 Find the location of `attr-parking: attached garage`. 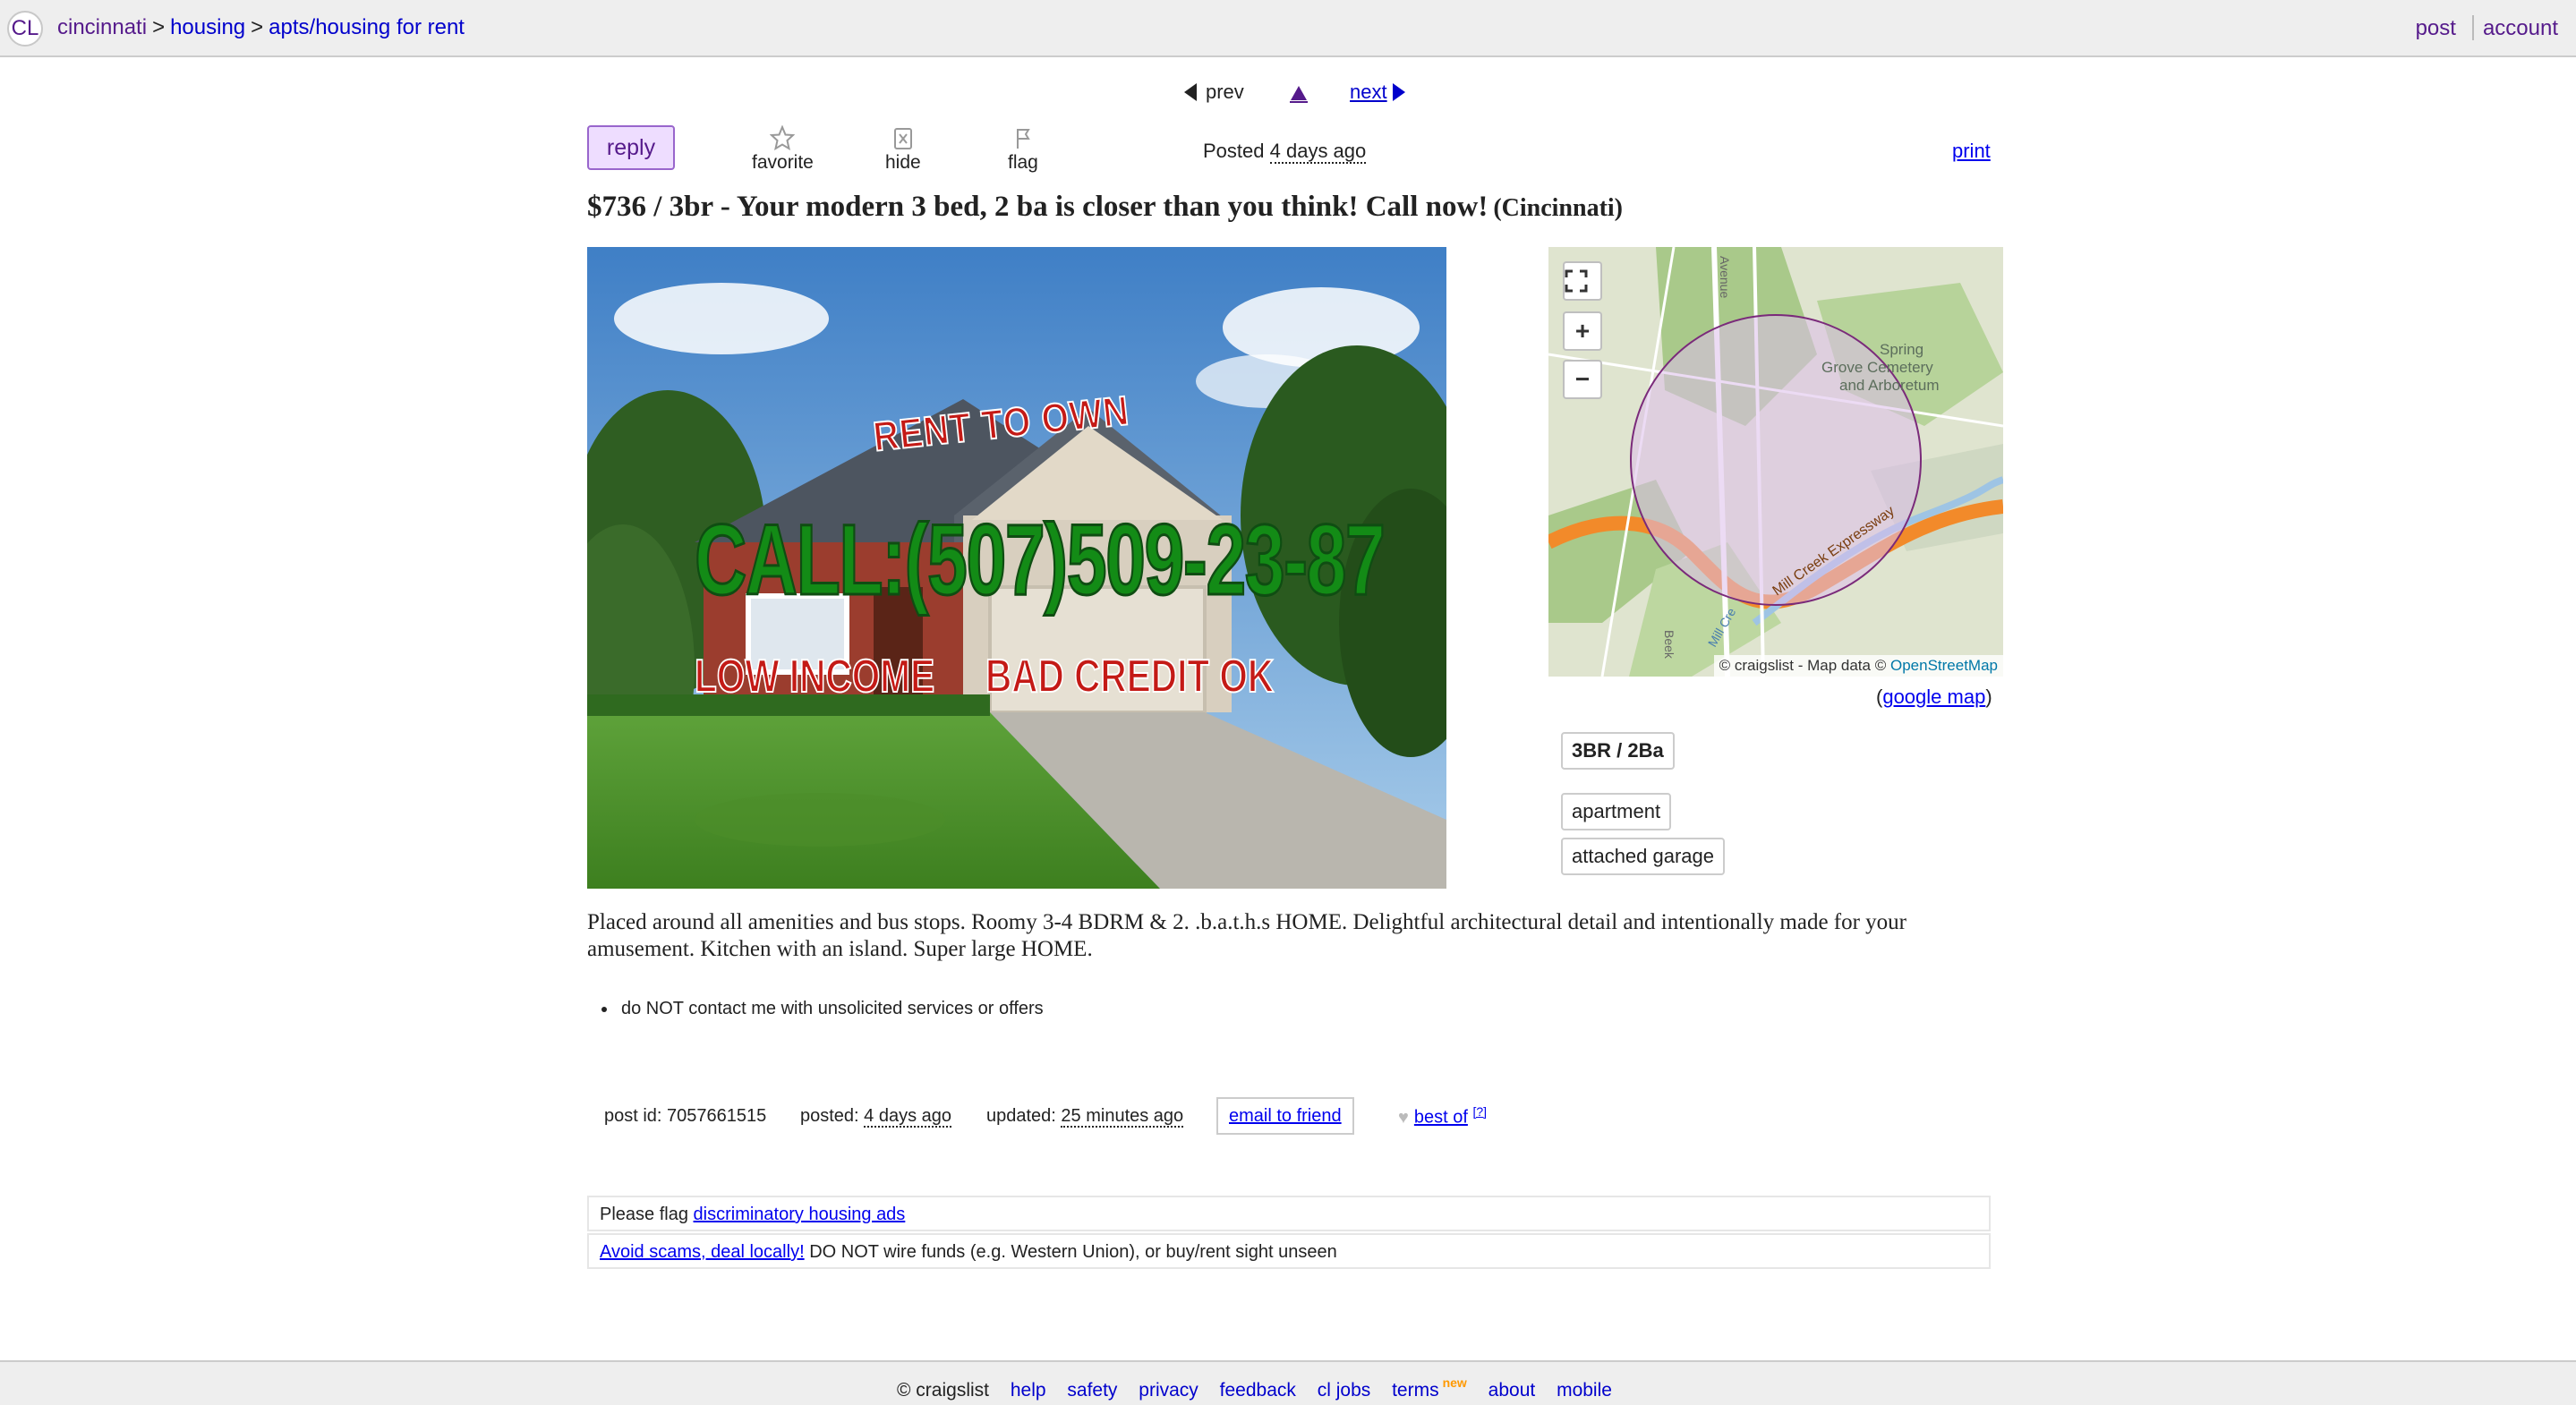

attr-parking: attached garage is located at coordinates (1643, 856).